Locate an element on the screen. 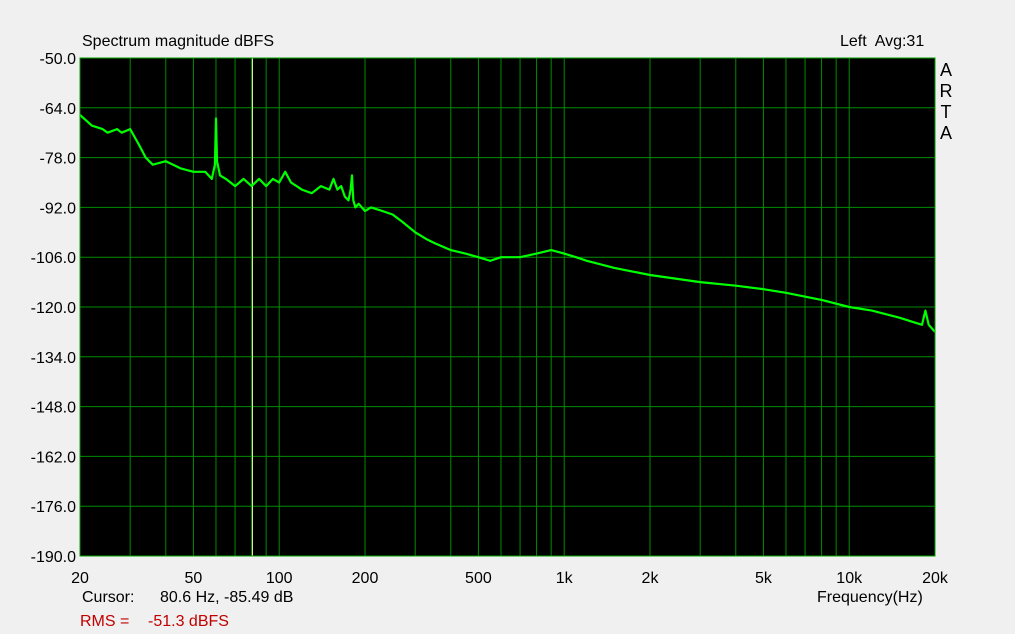  cursor-label: Cursor: is located at coordinates (108, 597).